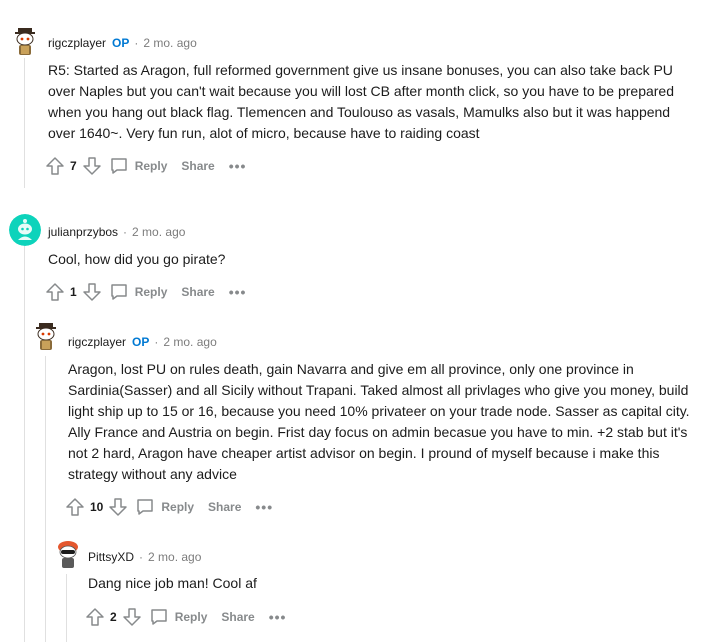 Image resolution: width=714 pixels, height=642 pixels. What do you see at coordinates (111, 557) in the screenshot?
I see `author-name: PittsyXD` at bounding box center [111, 557].